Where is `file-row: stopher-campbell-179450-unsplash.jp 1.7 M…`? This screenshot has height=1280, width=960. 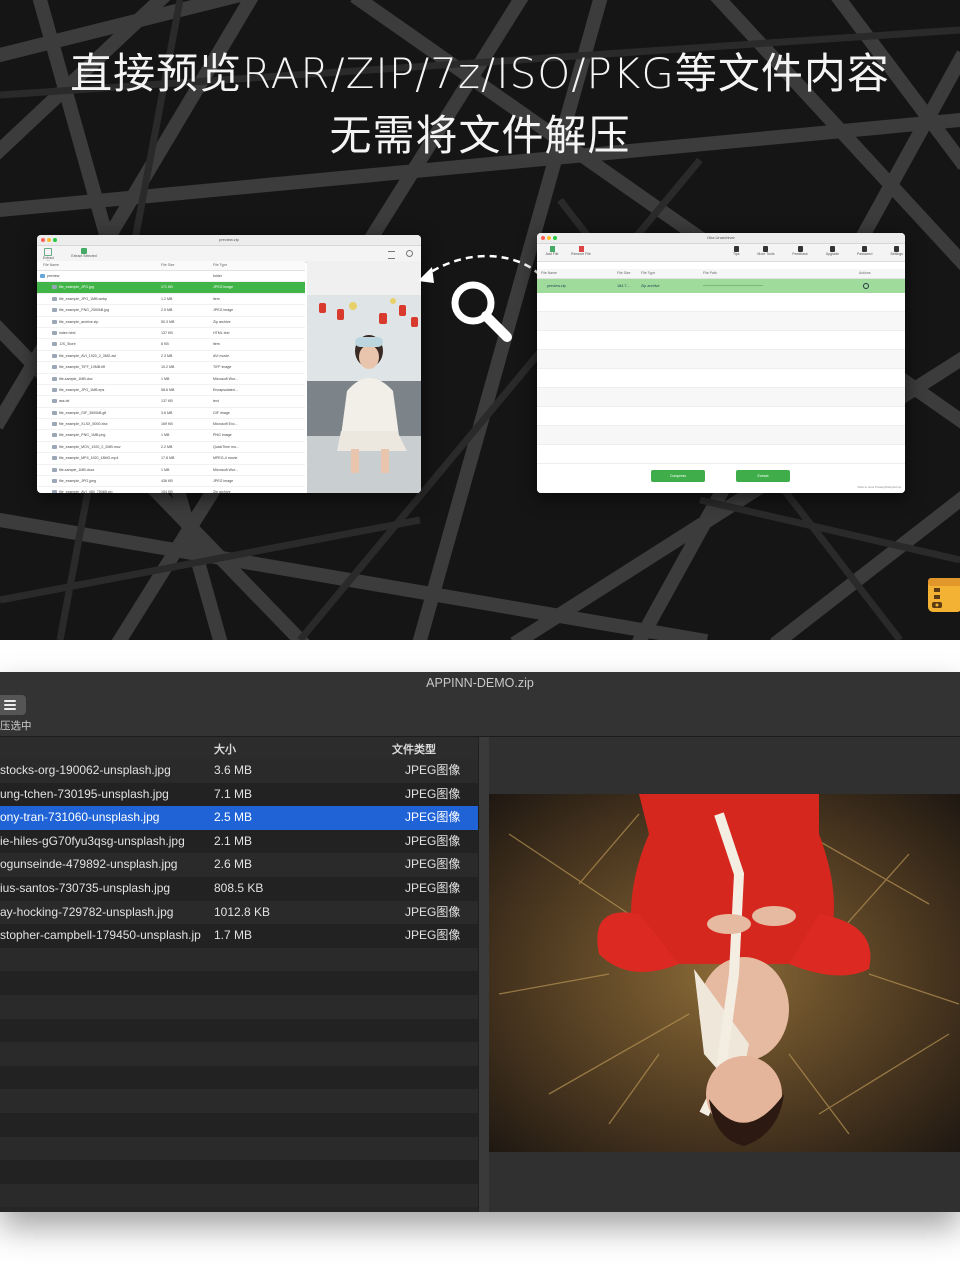 file-row: stopher-campbell-179450-unsplash.jp 1.7 M… is located at coordinates (239, 936).